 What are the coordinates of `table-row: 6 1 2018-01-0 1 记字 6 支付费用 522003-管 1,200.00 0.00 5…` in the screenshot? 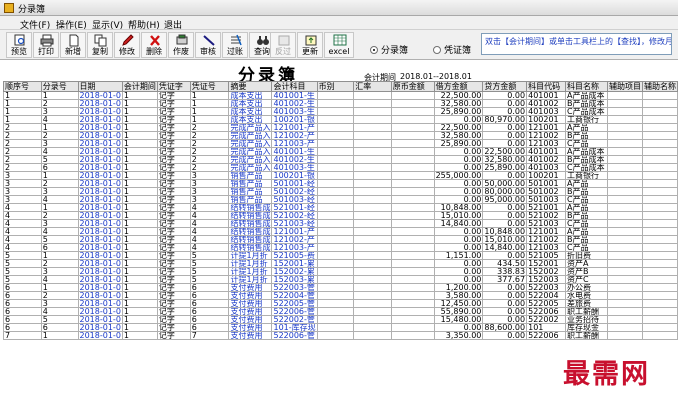 It's located at (340, 287).